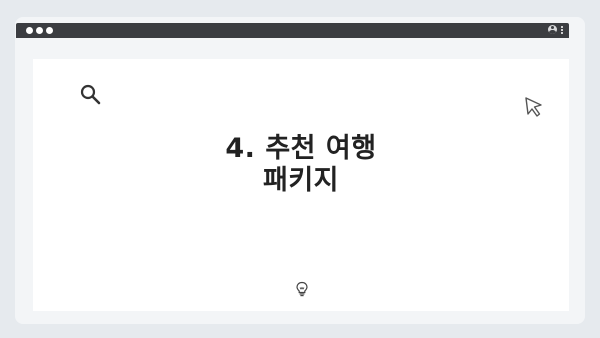 The height and width of the screenshot is (338, 600). I want to click on close-button, so click(29, 30).